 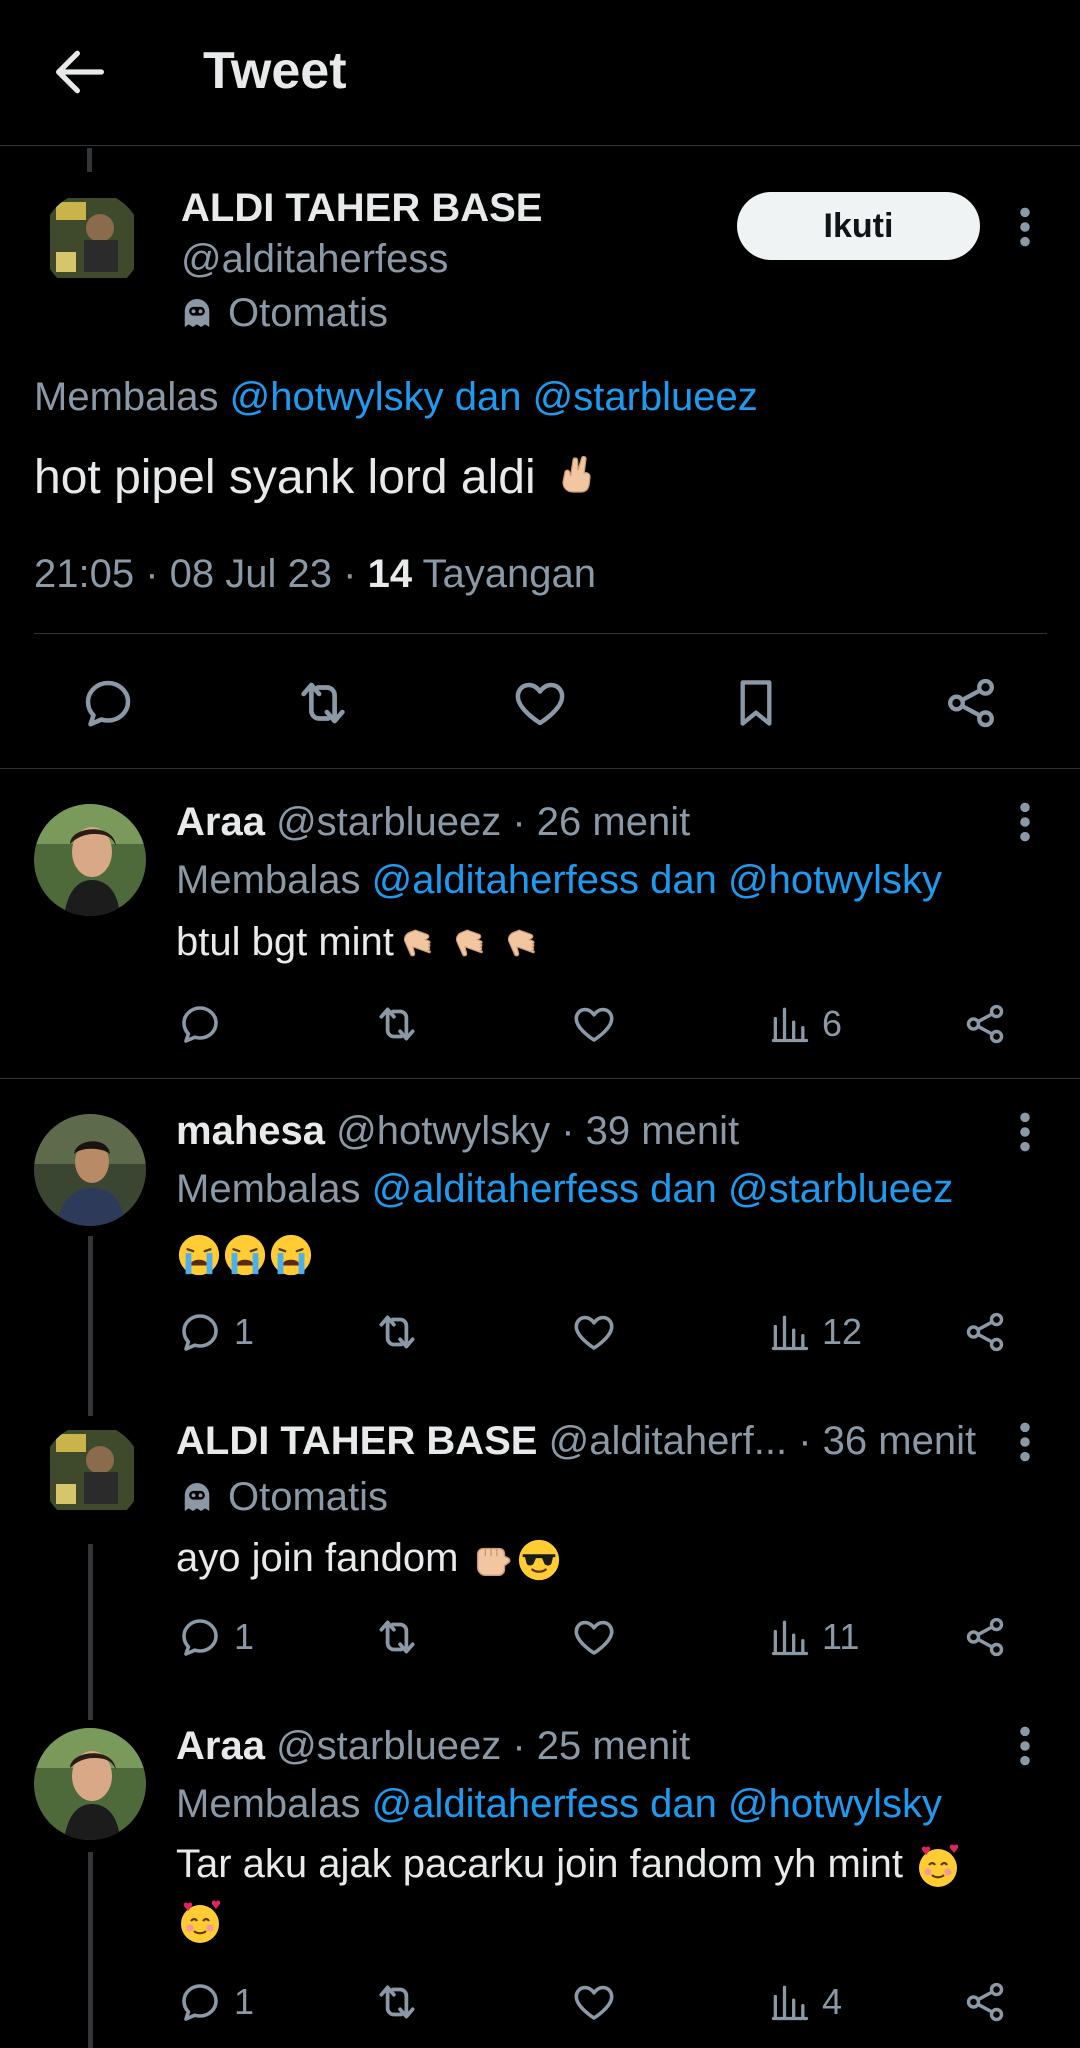 What do you see at coordinates (858, 226) in the screenshot?
I see `follow-button: Ikuti` at bounding box center [858, 226].